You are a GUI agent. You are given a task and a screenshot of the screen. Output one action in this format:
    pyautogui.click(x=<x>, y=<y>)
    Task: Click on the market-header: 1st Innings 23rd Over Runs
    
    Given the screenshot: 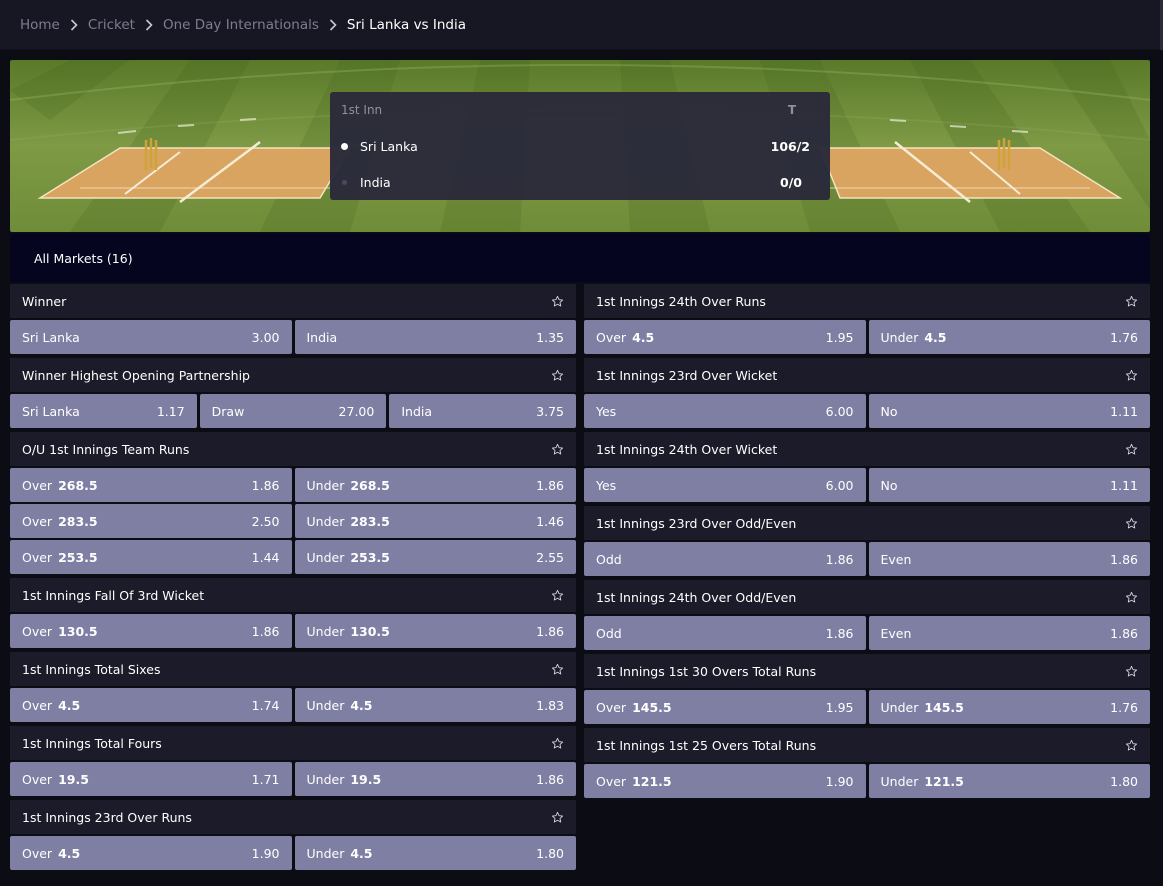 What is the action you would take?
    pyautogui.click(x=293, y=817)
    